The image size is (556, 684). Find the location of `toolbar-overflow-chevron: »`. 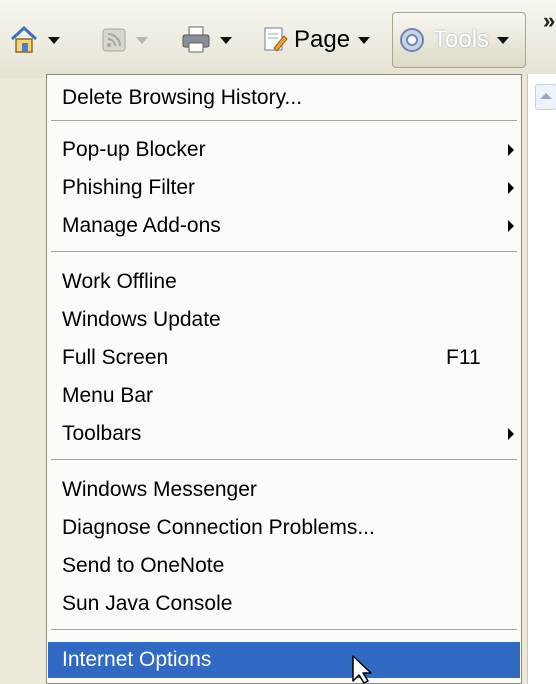

toolbar-overflow-chevron: » is located at coordinates (549, 21).